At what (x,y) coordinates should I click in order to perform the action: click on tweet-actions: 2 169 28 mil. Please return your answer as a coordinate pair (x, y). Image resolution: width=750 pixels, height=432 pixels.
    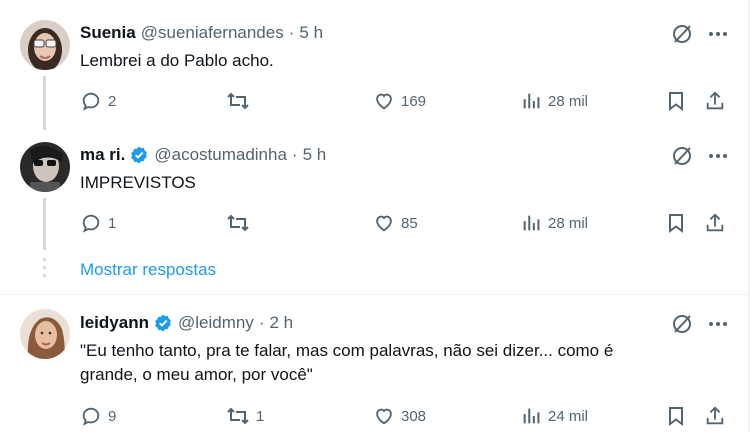
    Looking at the image, I should click on (405, 101).